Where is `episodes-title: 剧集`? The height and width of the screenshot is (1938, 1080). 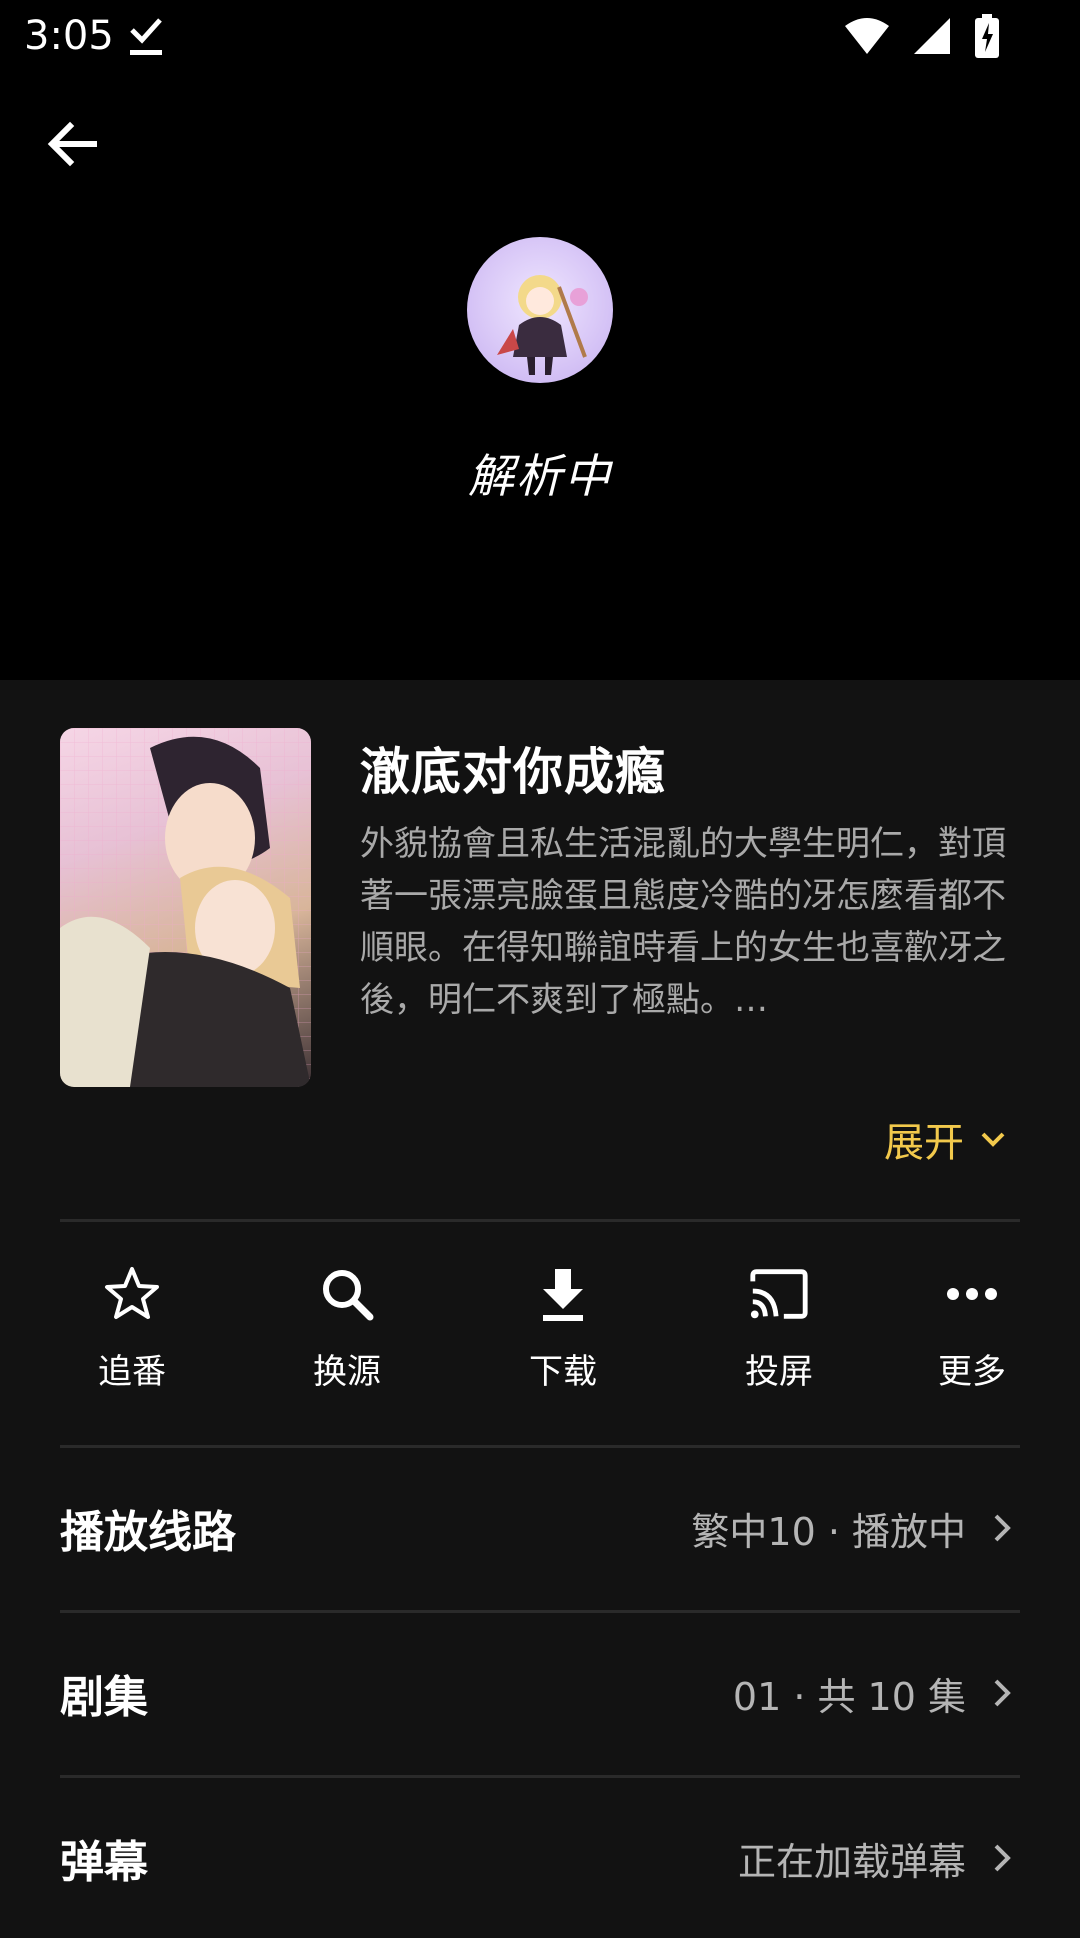 episodes-title: 剧集 is located at coordinates (104, 1697).